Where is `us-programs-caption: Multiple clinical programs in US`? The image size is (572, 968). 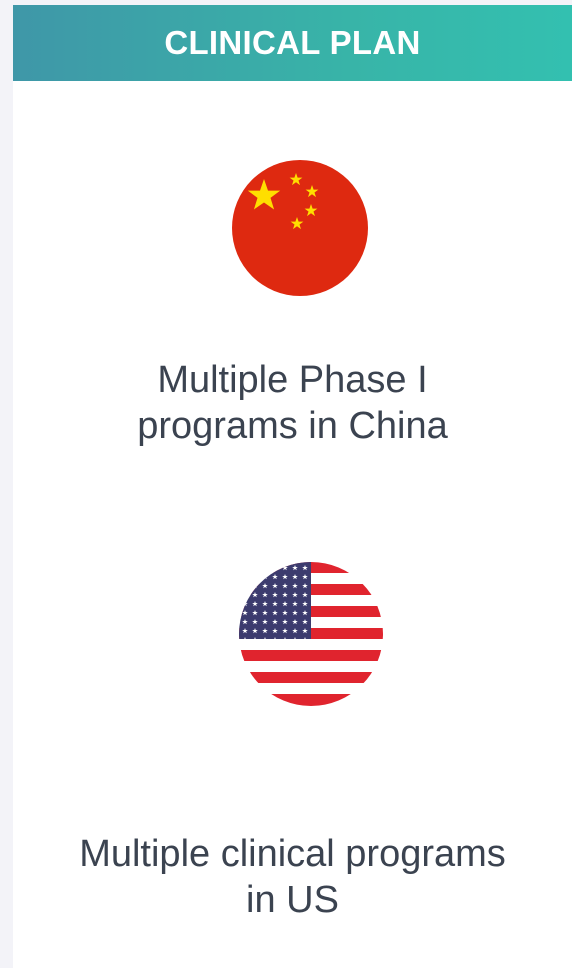 us-programs-caption: Multiple clinical programs in US is located at coordinates (292, 877).